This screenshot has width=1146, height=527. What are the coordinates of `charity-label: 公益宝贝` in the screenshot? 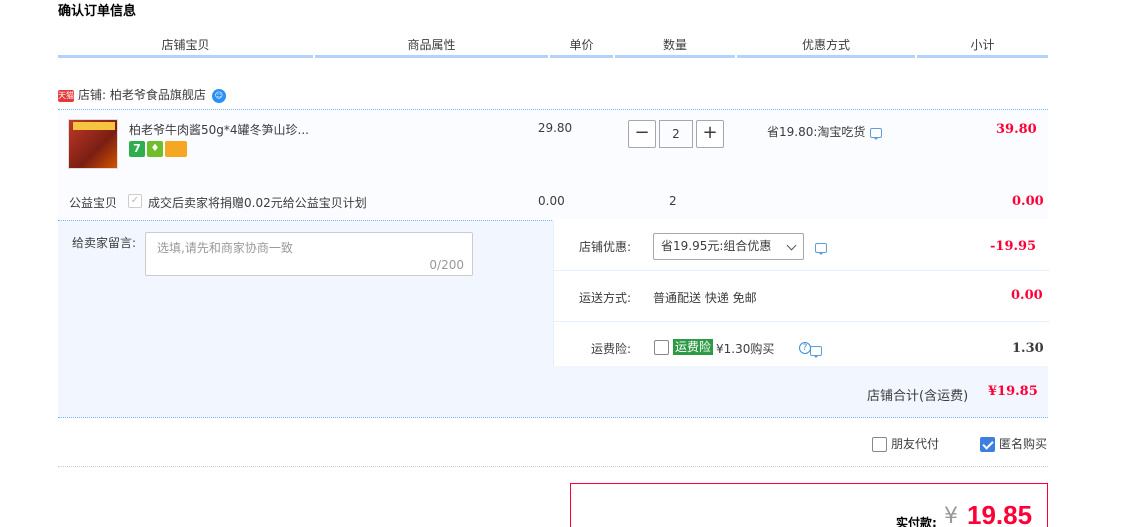 It's located at (93, 203).